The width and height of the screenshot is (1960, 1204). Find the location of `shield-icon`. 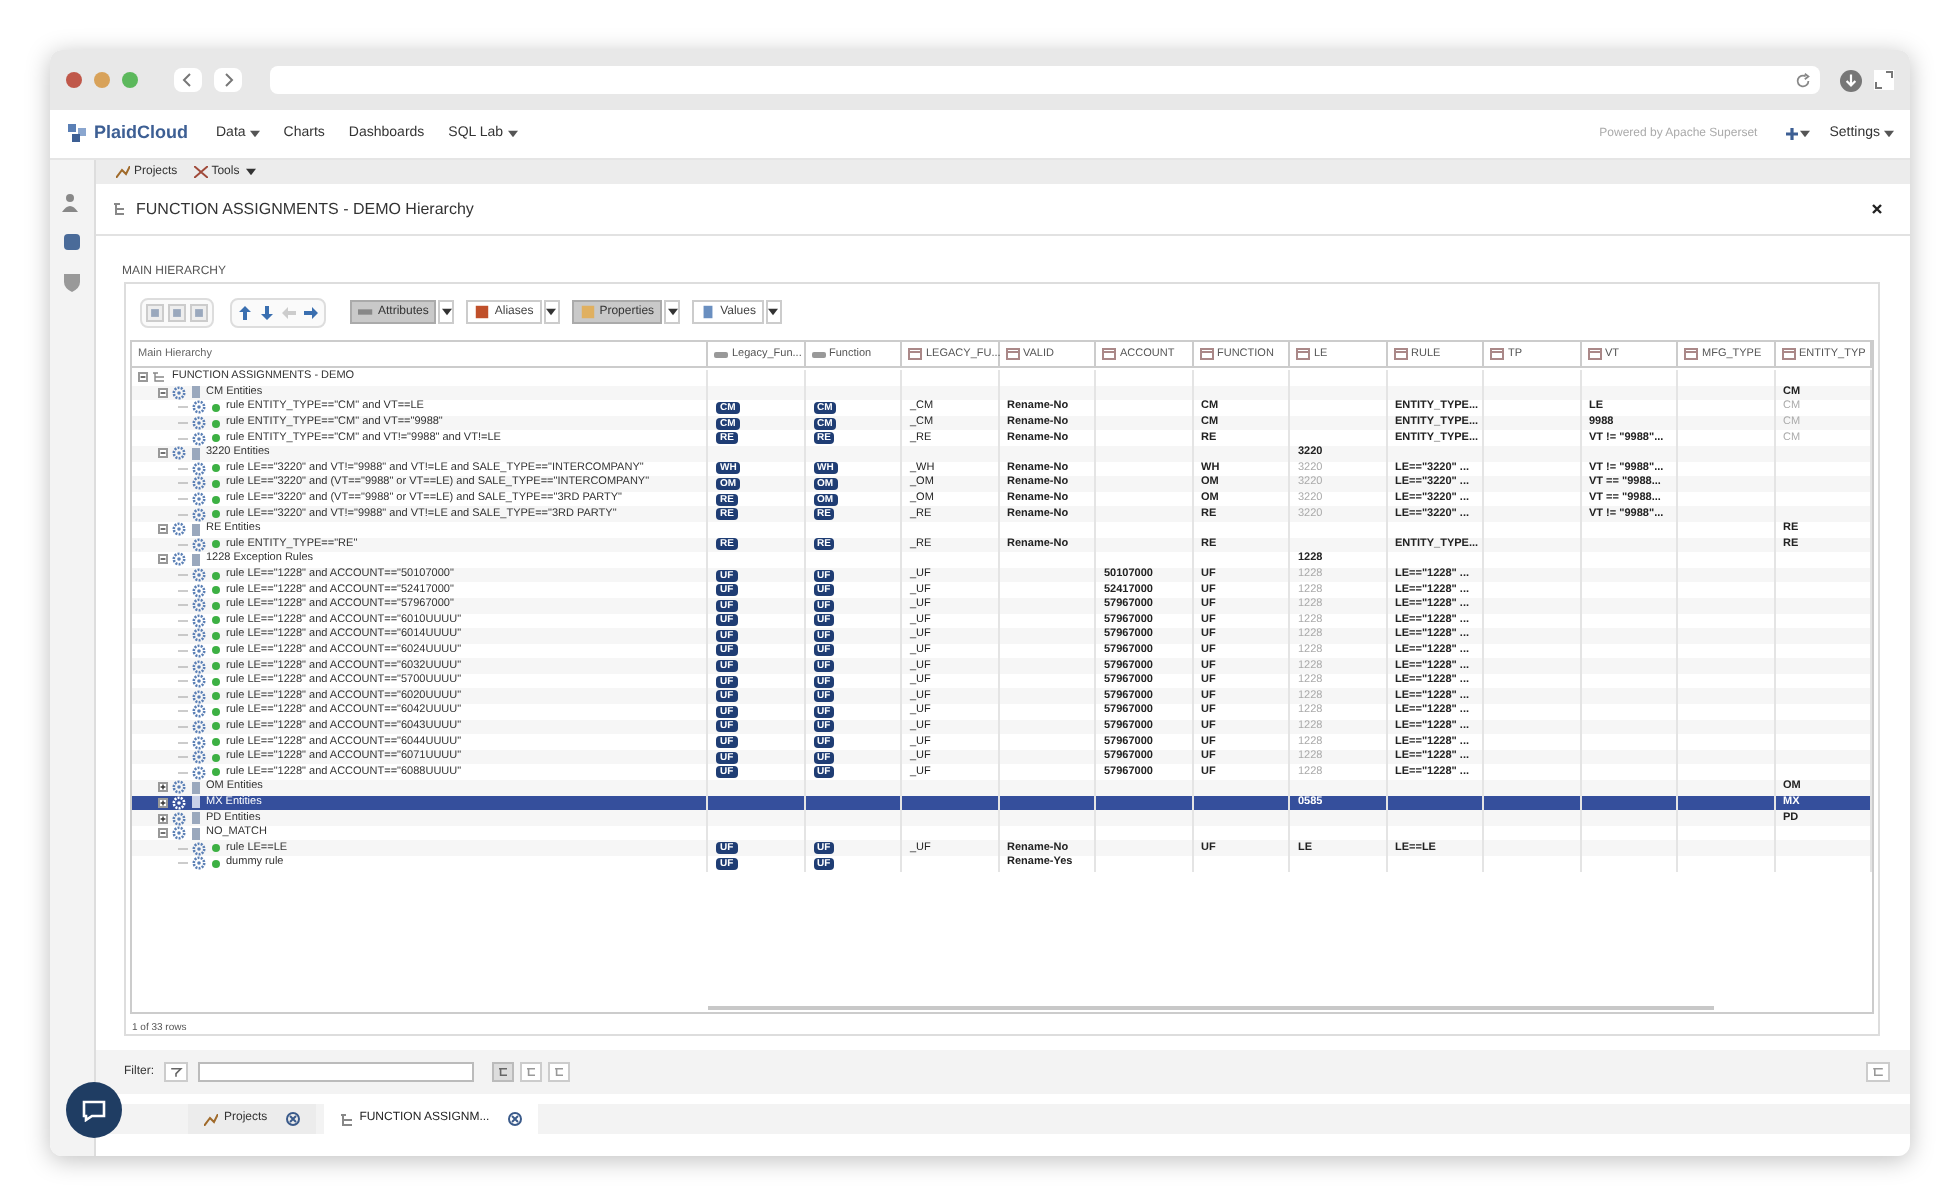

shield-icon is located at coordinates (72, 282).